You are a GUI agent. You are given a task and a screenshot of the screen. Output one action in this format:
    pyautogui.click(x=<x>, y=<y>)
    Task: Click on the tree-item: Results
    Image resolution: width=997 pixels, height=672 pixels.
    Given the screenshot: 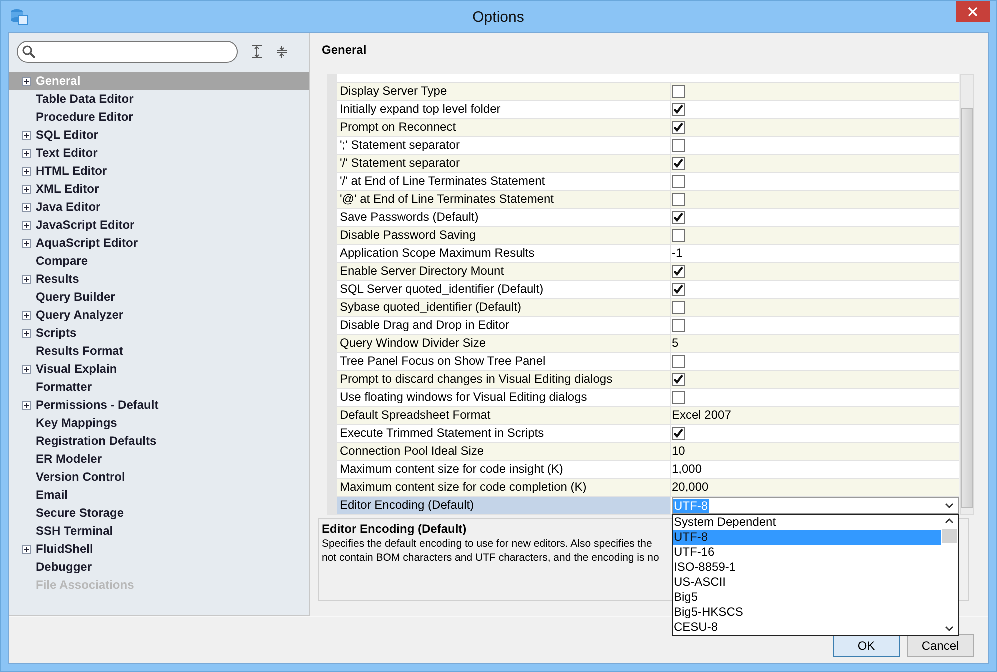 What is the action you would take?
    pyautogui.click(x=58, y=279)
    